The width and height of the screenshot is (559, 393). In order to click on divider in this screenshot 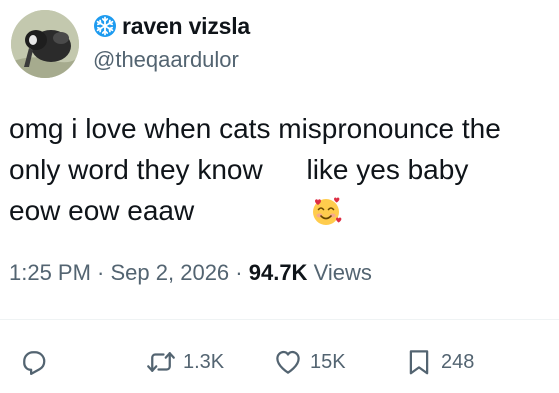, I will do `click(279, 319)`.